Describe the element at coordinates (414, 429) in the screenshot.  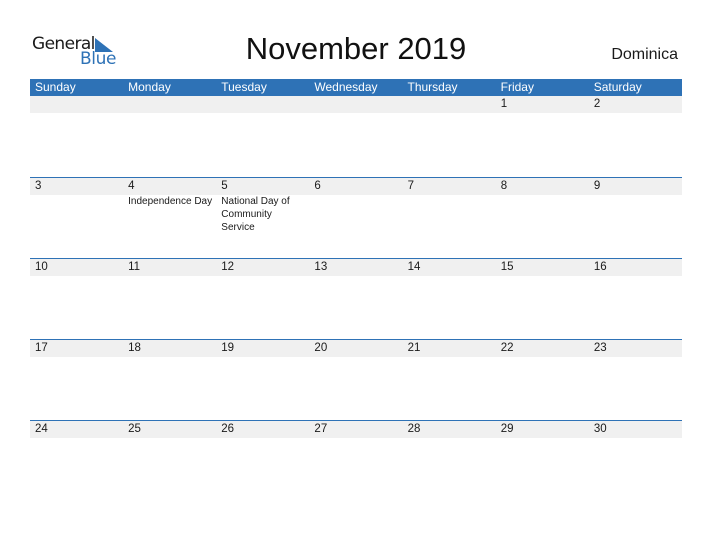
I see `day-number: 28` at that location.